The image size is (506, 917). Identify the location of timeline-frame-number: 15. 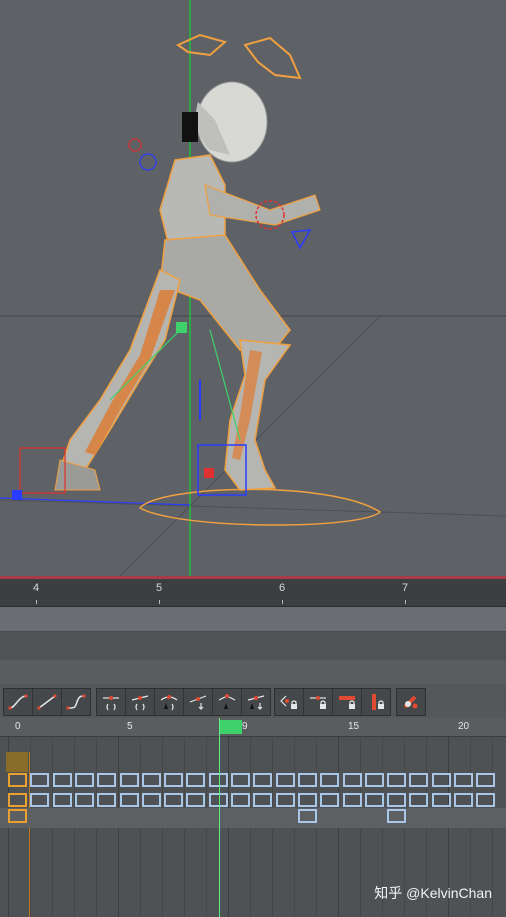
(354, 726).